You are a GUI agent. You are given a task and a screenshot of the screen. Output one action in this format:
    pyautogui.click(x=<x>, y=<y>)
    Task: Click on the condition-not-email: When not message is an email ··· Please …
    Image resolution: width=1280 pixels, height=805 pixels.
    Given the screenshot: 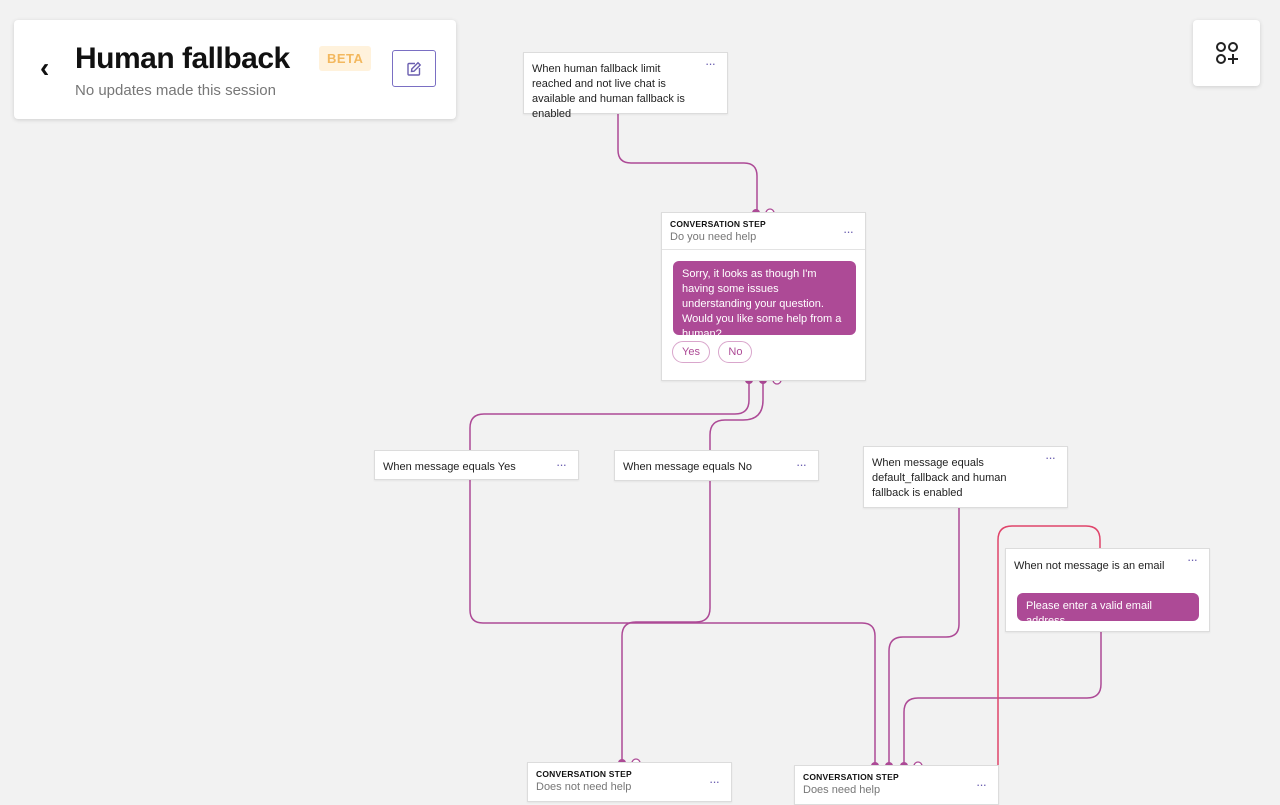 What is the action you would take?
    pyautogui.click(x=1107, y=590)
    